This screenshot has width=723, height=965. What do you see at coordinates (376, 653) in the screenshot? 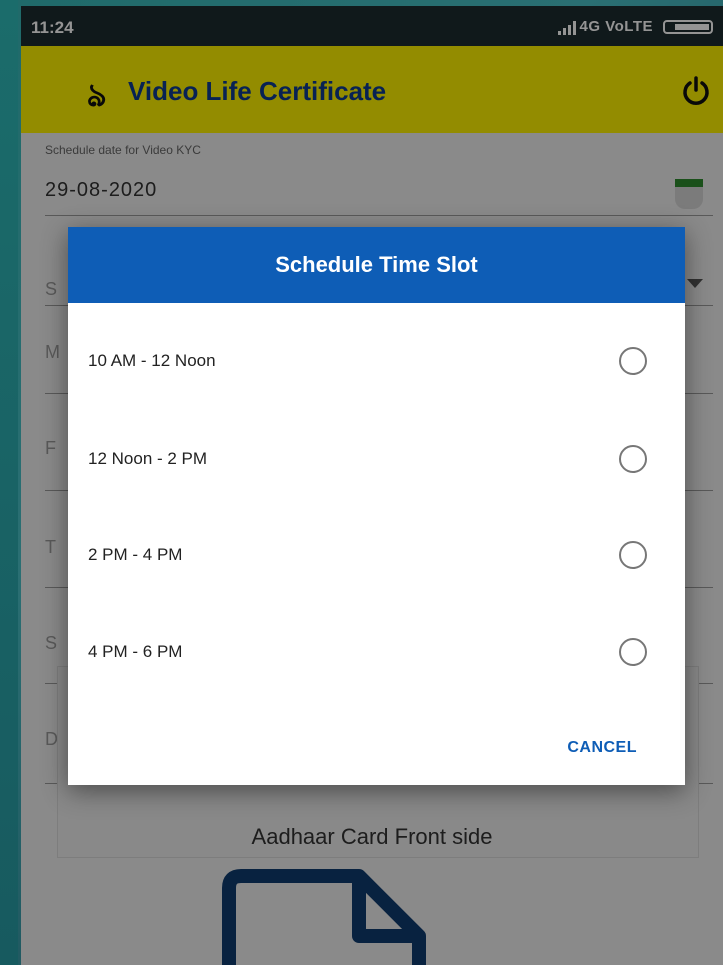
I see `time-slot-option: 4 PM - 6 PM` at bounding box center [376, 653].